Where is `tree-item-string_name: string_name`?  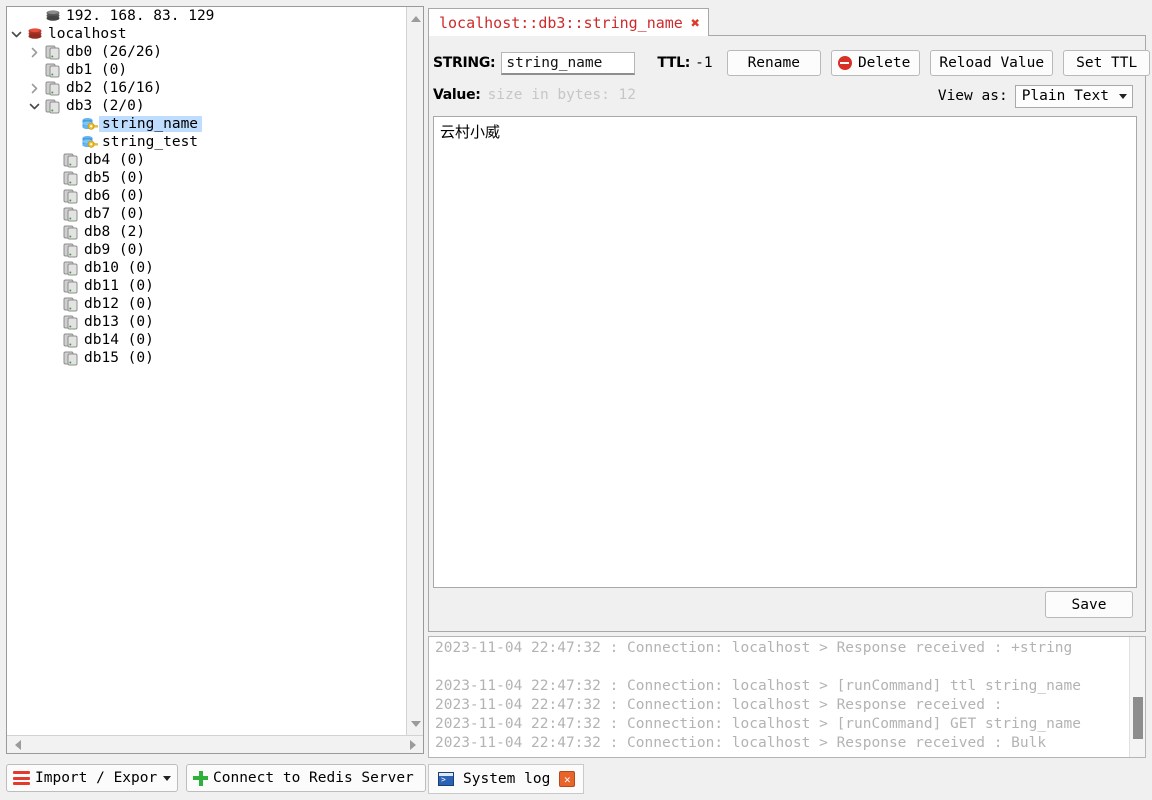
tree-item-string_name: string_name is located at coordinates (207, 124).